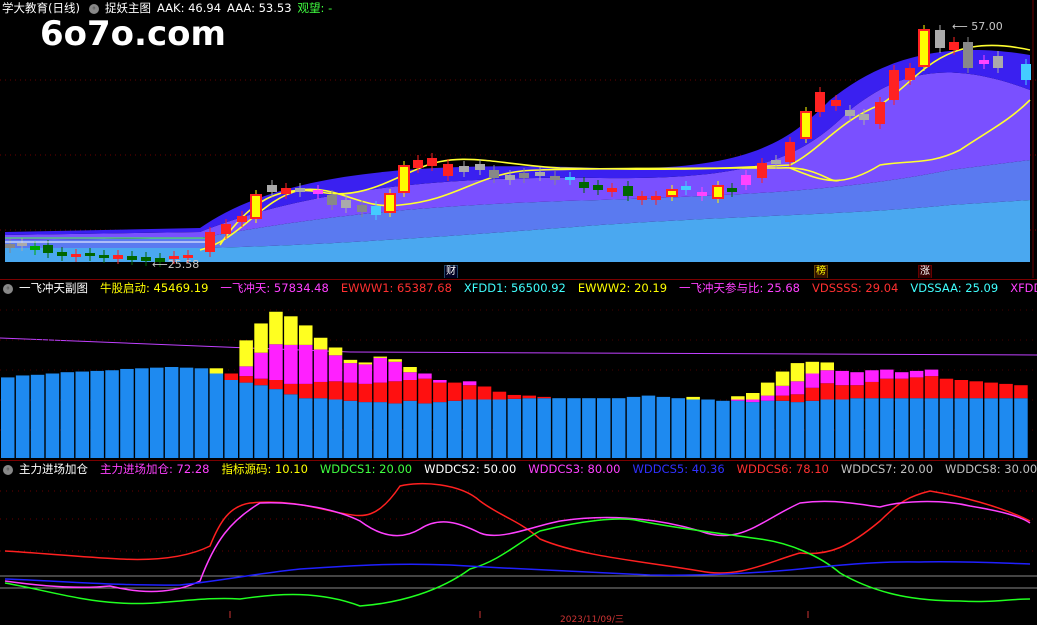  I want to click on main-indicator-name: 捉妖主图, so click(128, 8).